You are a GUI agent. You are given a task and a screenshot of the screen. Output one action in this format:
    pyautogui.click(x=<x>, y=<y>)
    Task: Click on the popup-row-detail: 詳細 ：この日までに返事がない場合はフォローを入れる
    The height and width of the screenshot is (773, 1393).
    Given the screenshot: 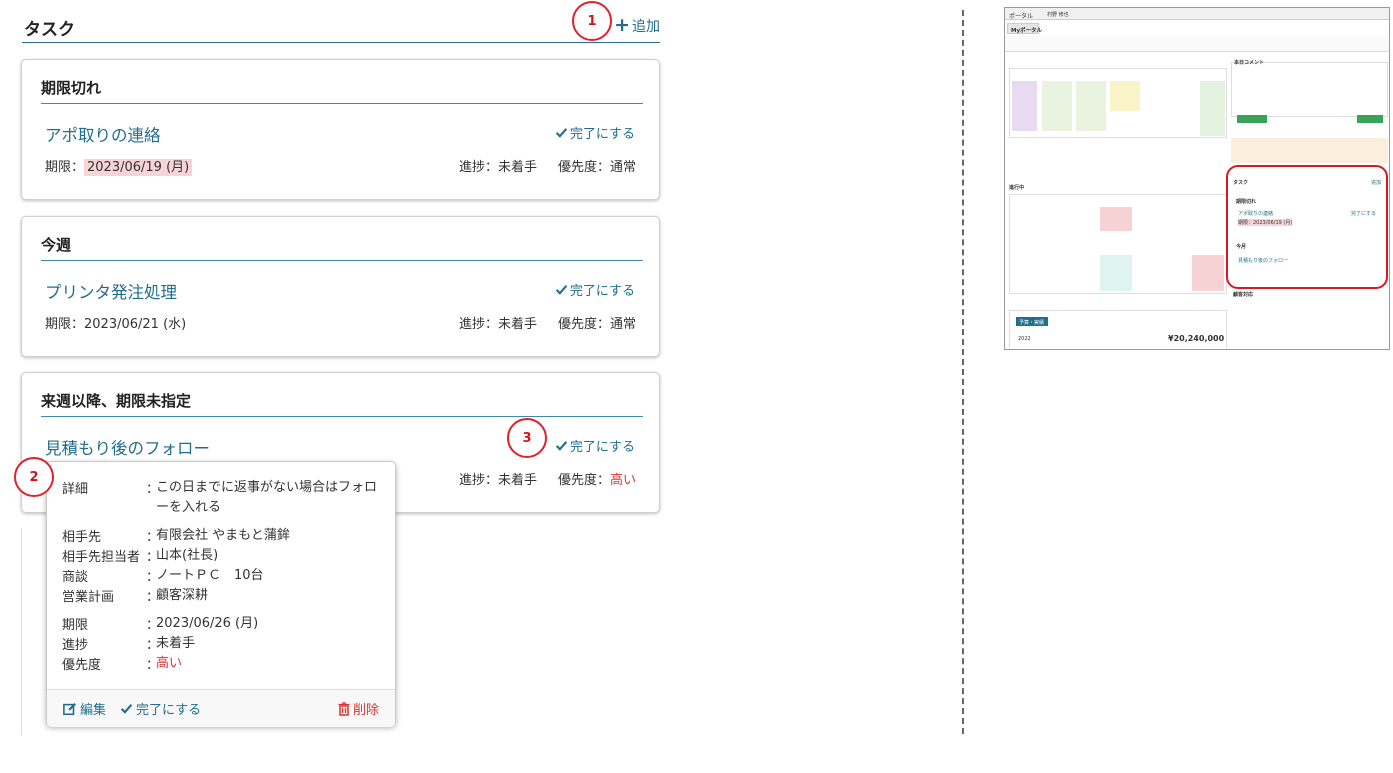 What is the action you would take?
    pyautogui.click(x=225, y=498)
    